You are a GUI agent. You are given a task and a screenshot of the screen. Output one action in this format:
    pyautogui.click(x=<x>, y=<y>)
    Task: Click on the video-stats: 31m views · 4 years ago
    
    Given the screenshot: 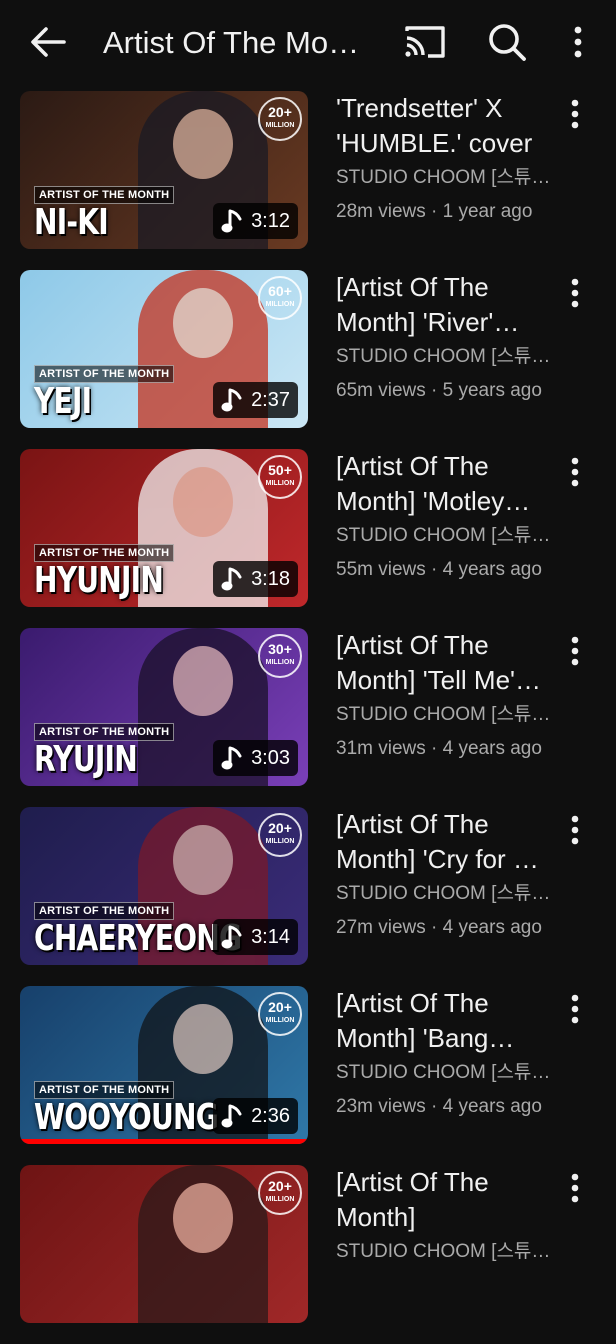 What is the action you would take?
    pyautogui.click(x=439, y=748)
    